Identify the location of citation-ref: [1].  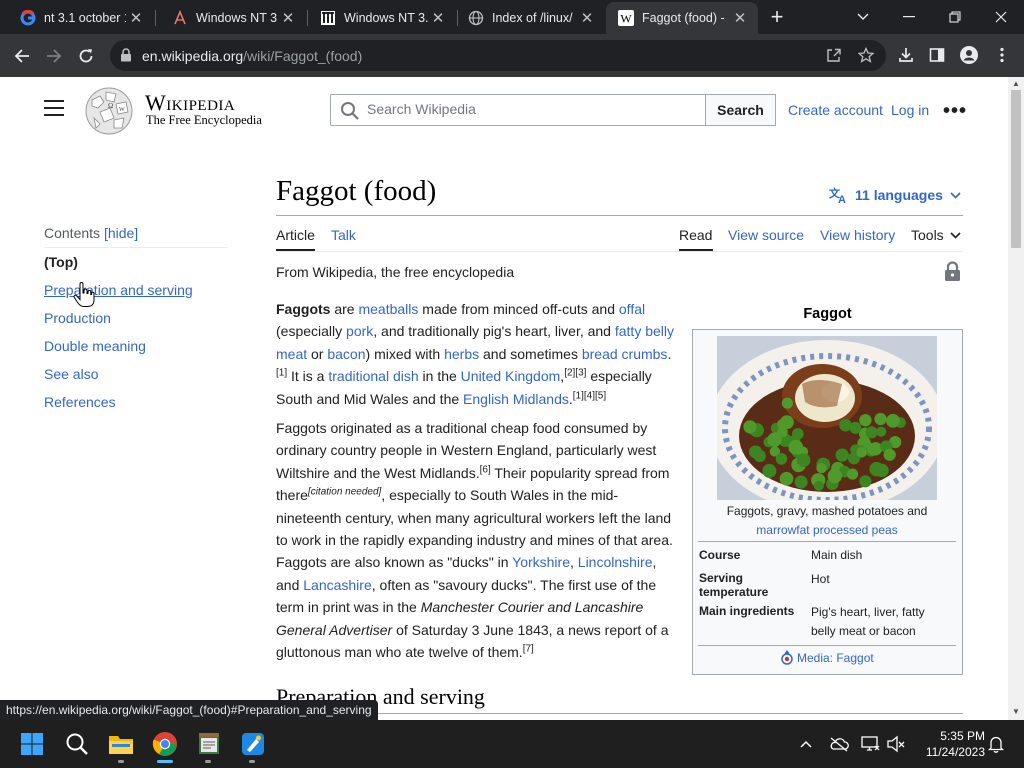
(281, 373).